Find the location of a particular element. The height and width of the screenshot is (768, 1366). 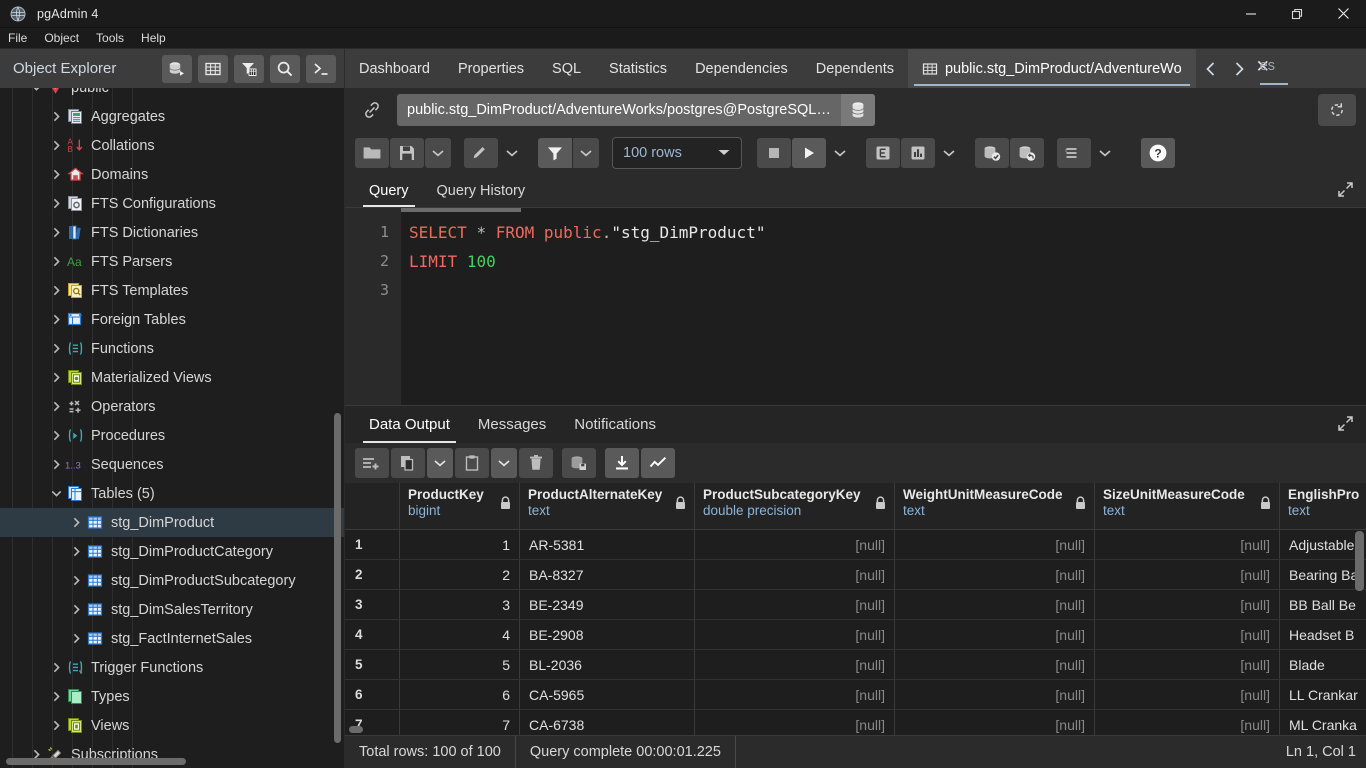

commit-db-check-icon is located at coordinates (992, 153).